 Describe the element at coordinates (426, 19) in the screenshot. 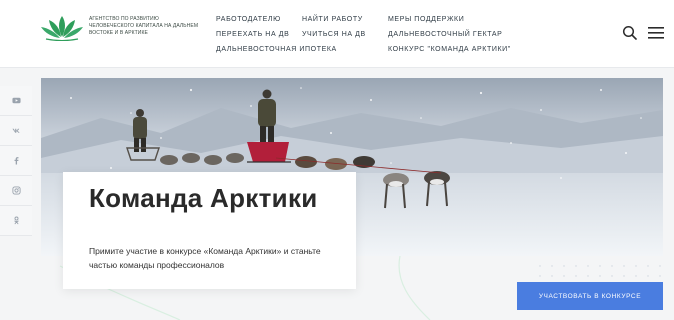

I see `nav-support-measures: Меры поддержки` at that location.